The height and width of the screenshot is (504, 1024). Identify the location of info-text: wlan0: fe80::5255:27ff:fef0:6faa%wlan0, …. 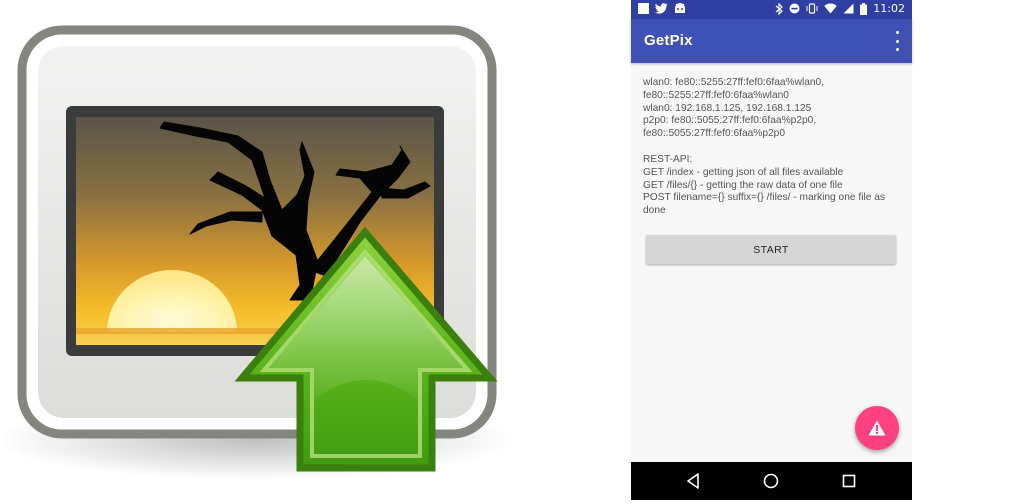
(773, 147).